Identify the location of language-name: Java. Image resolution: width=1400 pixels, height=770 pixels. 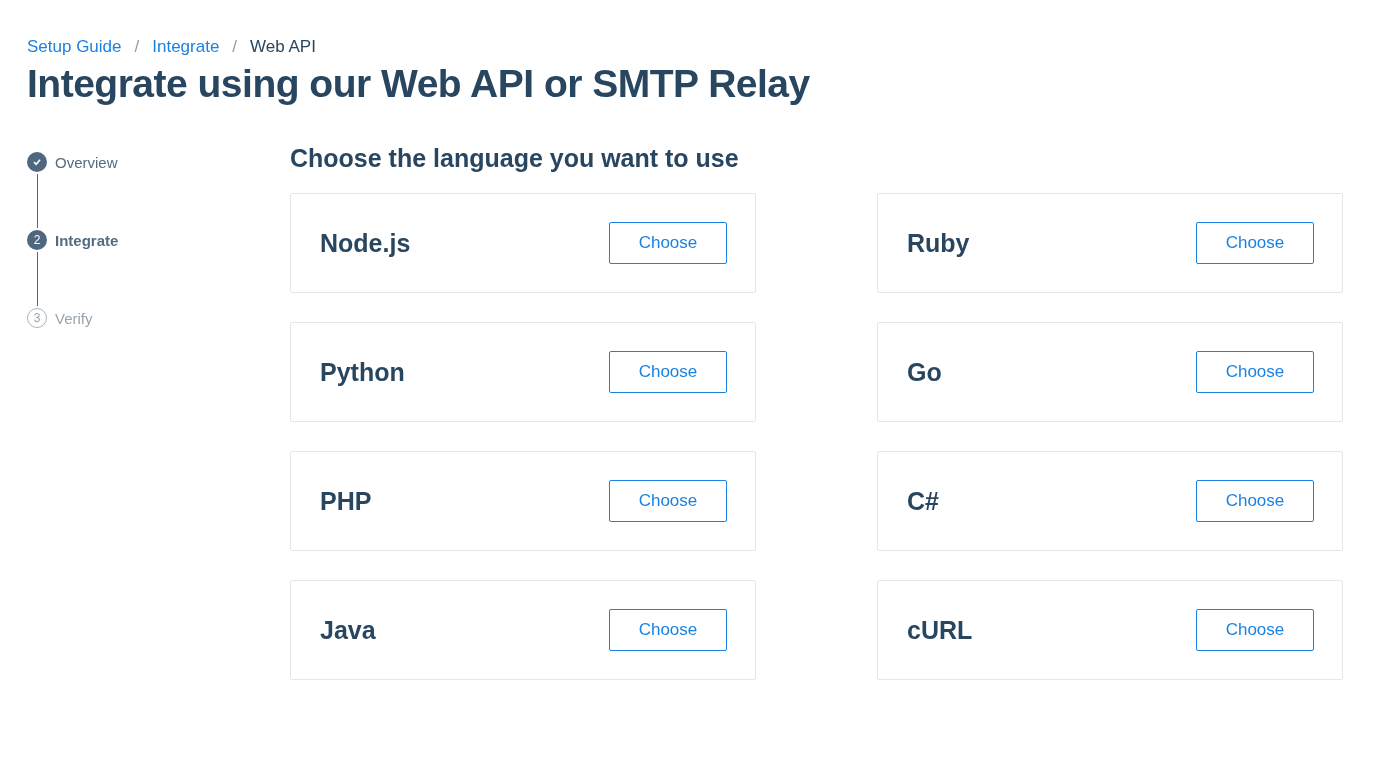
(348, 630).